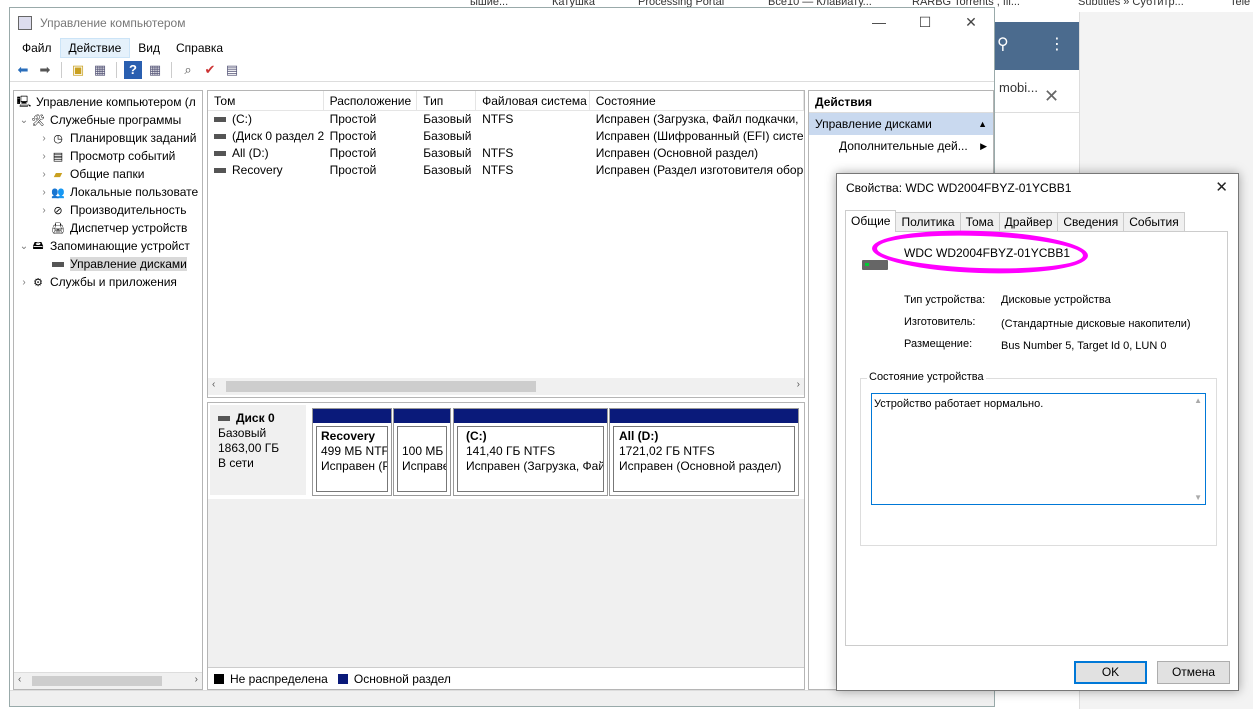 The height and width of the screenshot is (709, 1253). Describe the element at coordinates (149, 48) in the screenshot. I see `menu-view: Вид` at that location.